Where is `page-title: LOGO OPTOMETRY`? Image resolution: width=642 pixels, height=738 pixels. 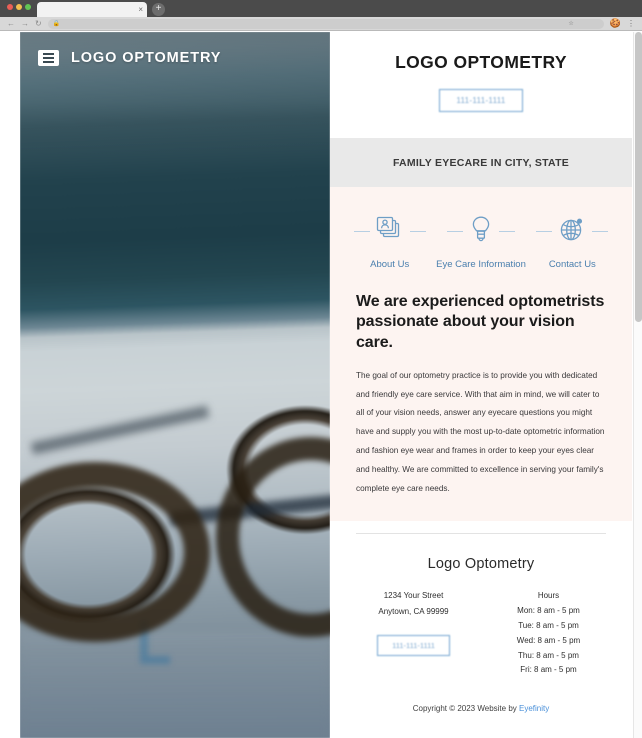 page-title: LOGO OPTOMETRY is located at coordinates (481, 62).